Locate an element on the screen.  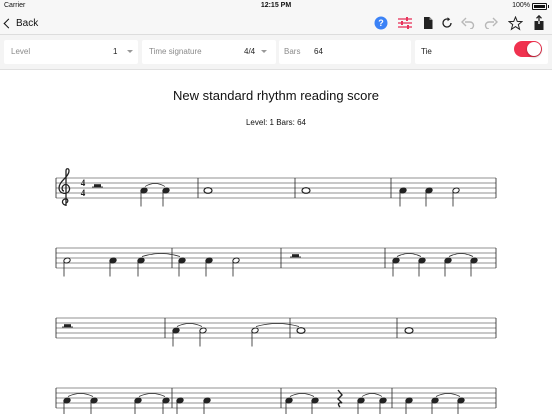
level-value: 1 is located at coordinates (115, 51).